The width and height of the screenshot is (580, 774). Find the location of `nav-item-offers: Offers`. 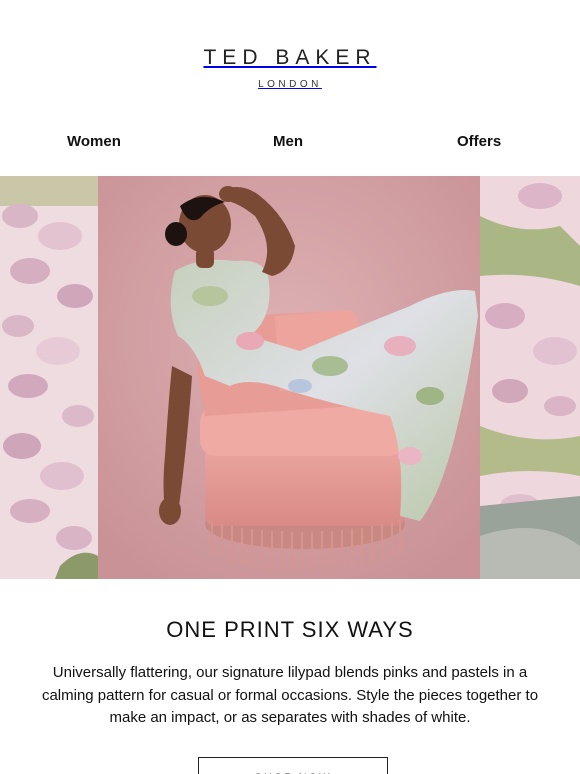

nav-item-offers: Offers is located at coordinates (479, 141).